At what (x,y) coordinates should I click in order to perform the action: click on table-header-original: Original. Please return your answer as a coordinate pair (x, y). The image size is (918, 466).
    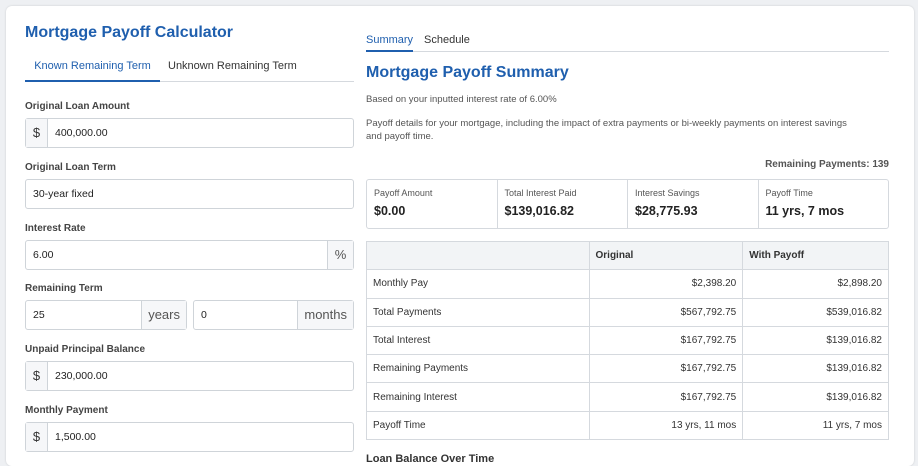
    Looking at the image, I should click on (666, 255).